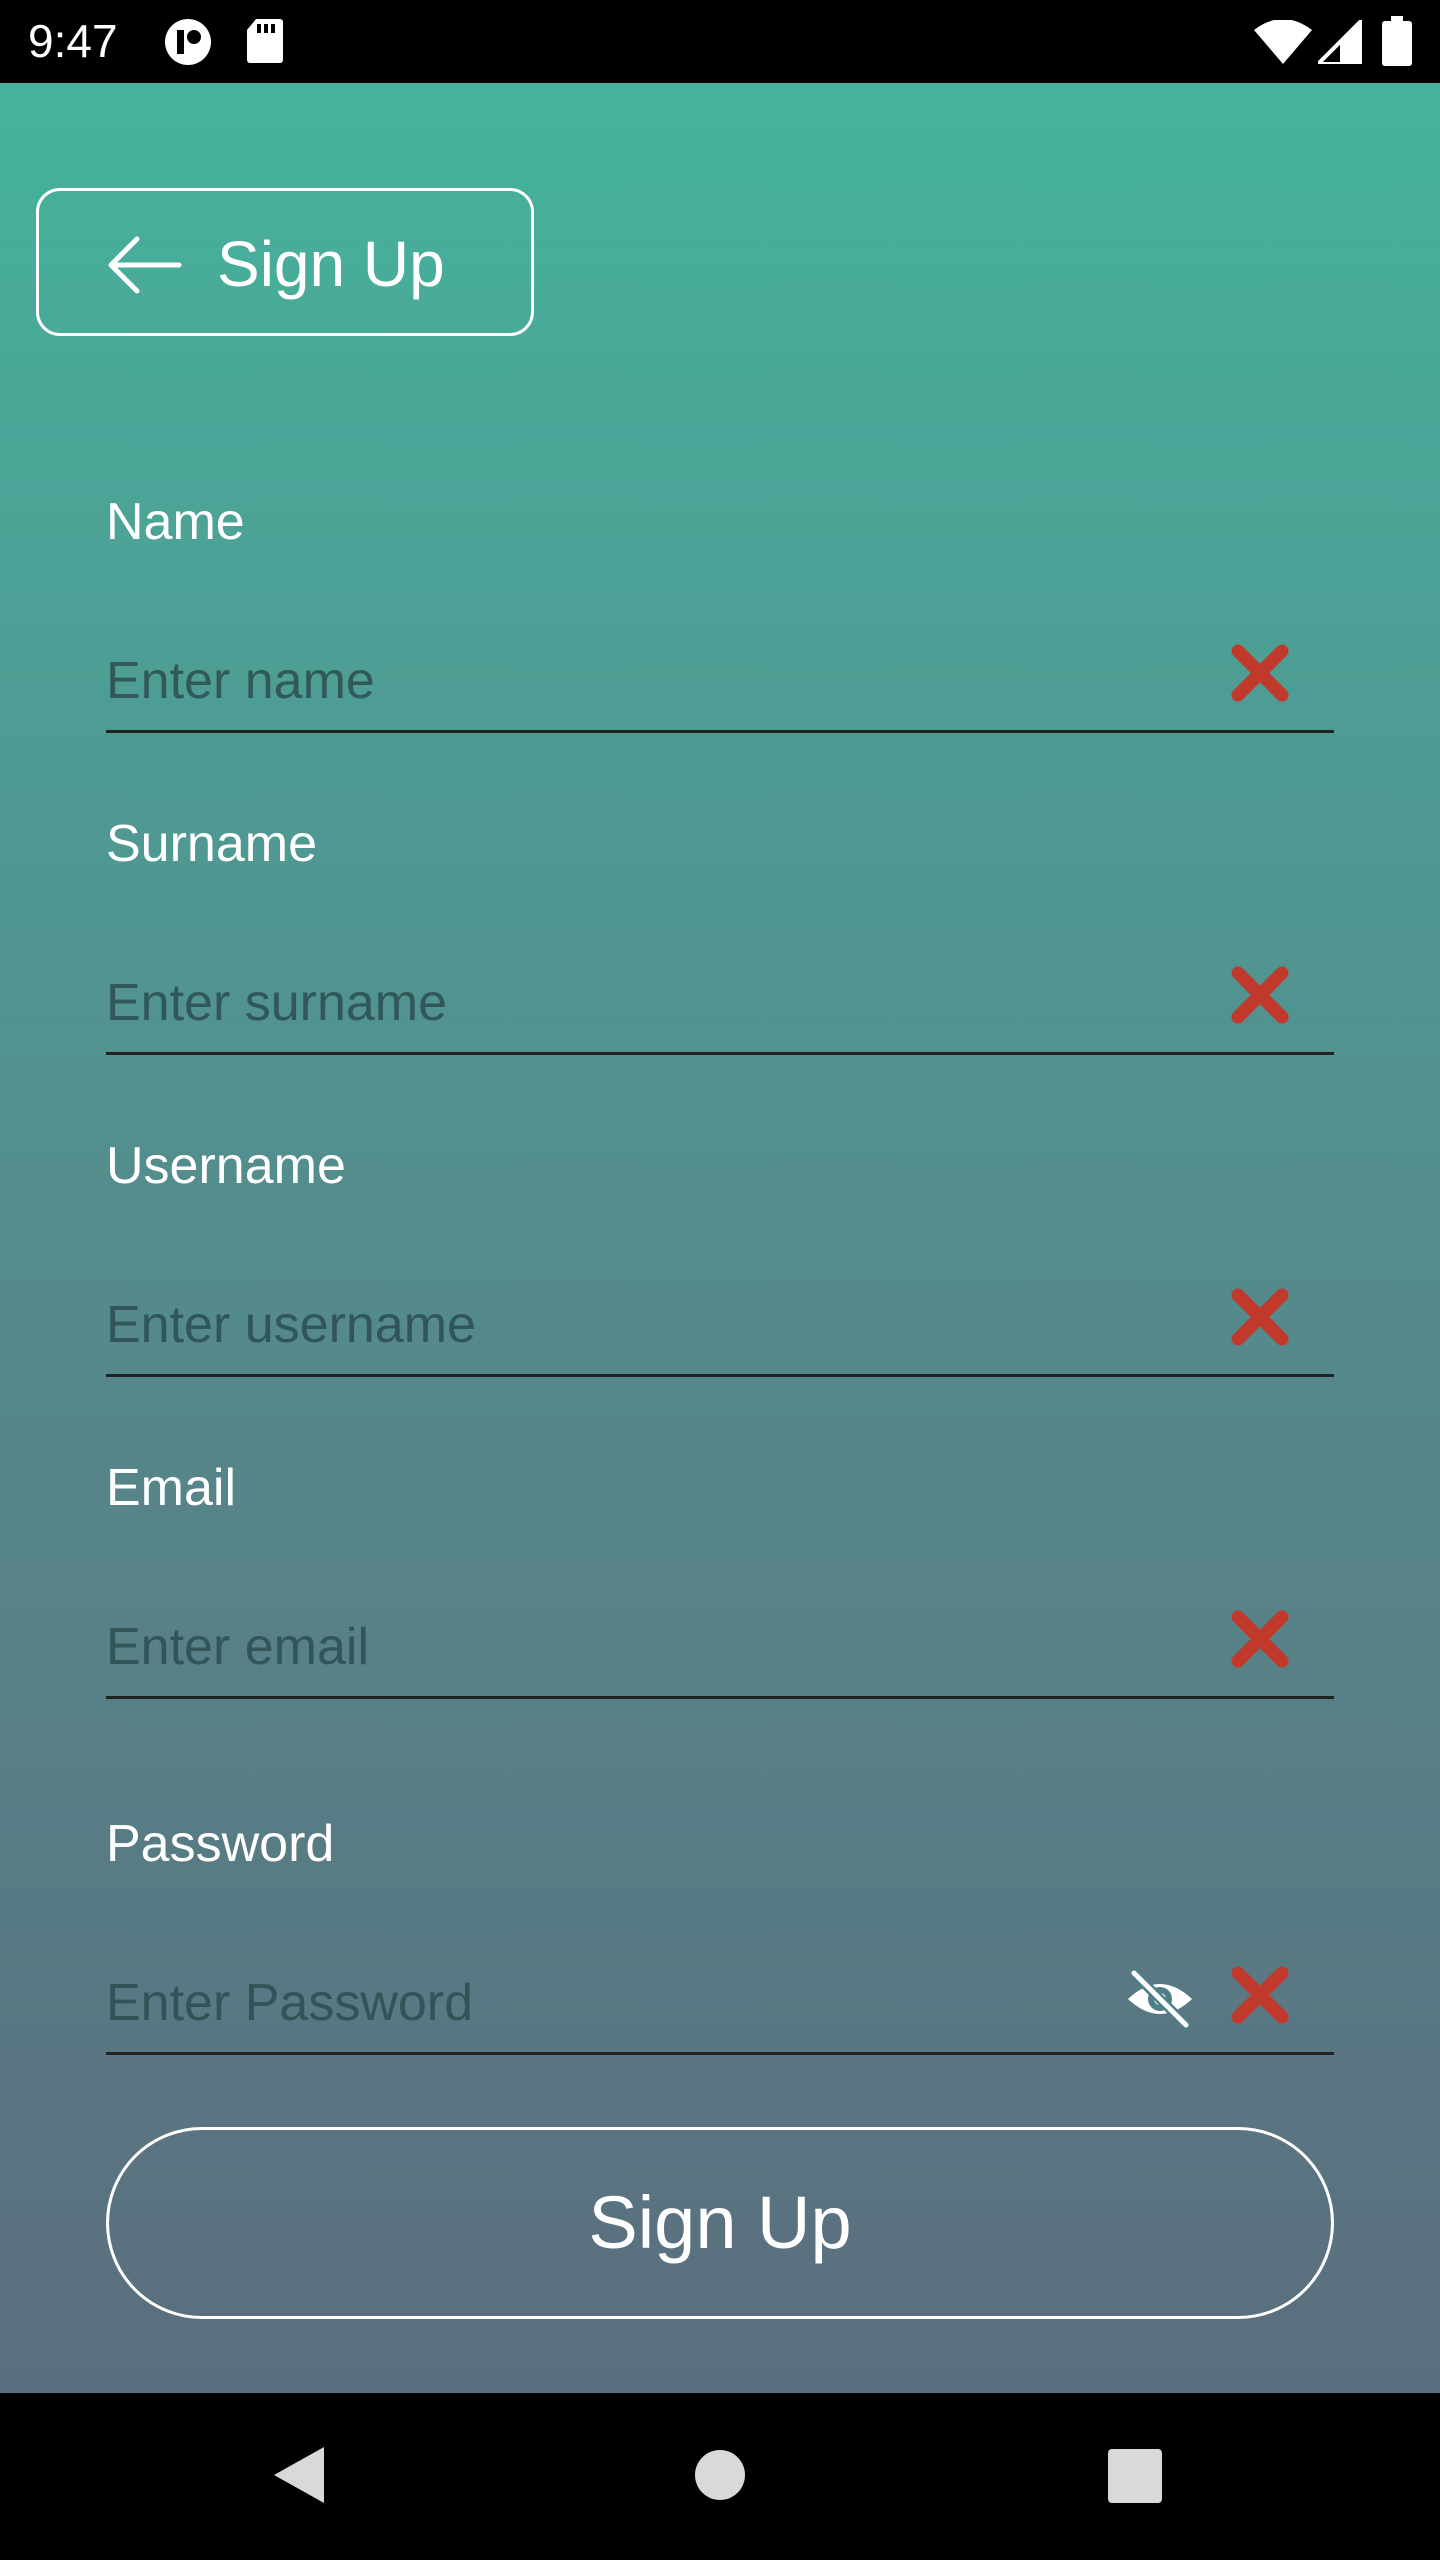  Describe the element at coordinates (331, 264) in the screenshot. I see `header-title: Sign Up` at that location.